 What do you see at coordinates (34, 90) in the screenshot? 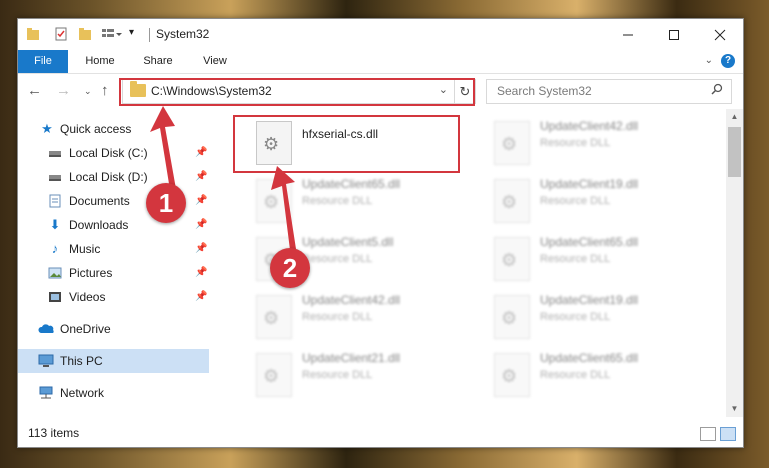
I see `back-arrow-icon: ←` at bounding box center [34, 90].